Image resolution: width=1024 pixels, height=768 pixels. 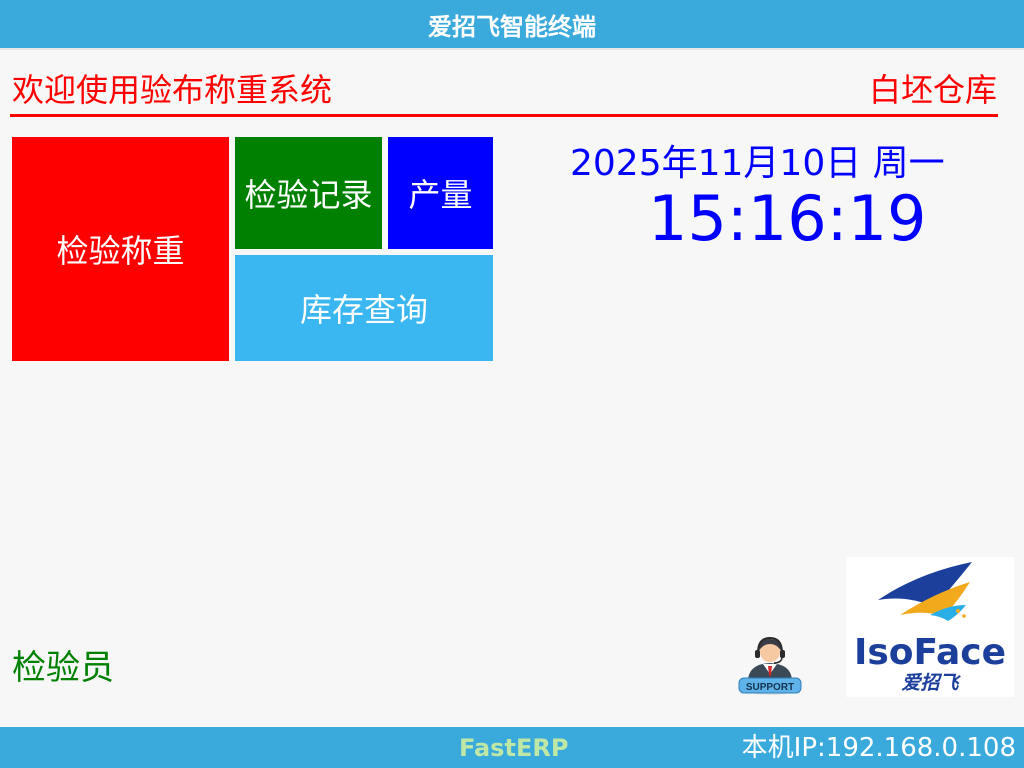 I want to click on current-date: 2025年11月10日 周一, so click(x=757, y=163).